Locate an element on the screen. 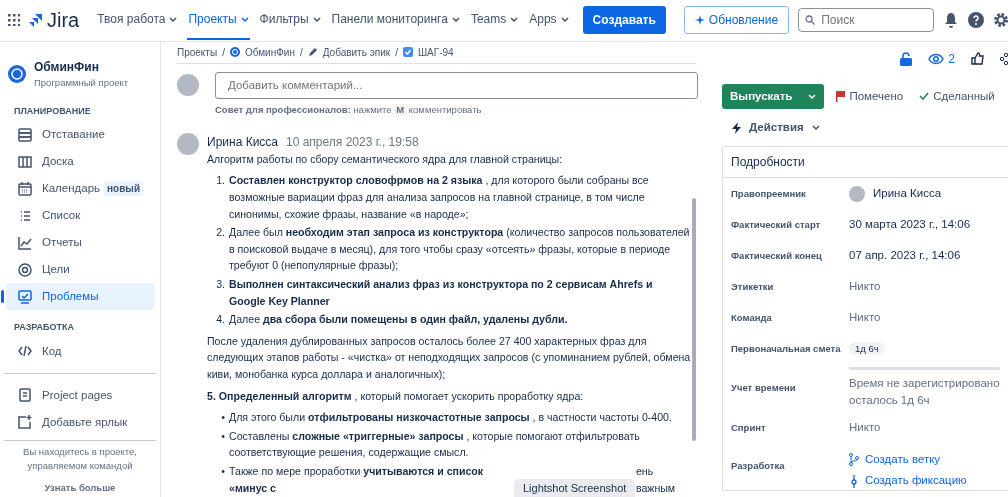  commit-icon is located at coordinates (854, 481).